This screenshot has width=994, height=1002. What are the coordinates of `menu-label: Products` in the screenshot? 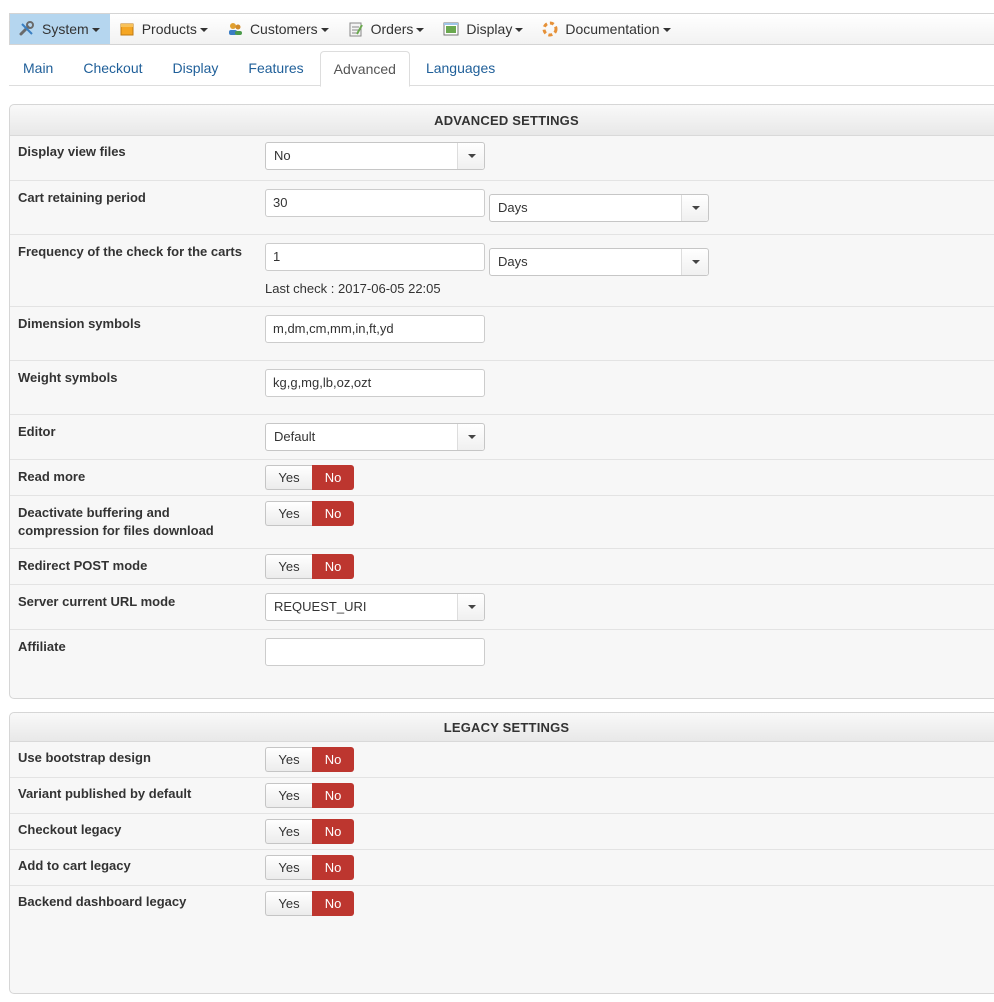 It's located at (169, 29).